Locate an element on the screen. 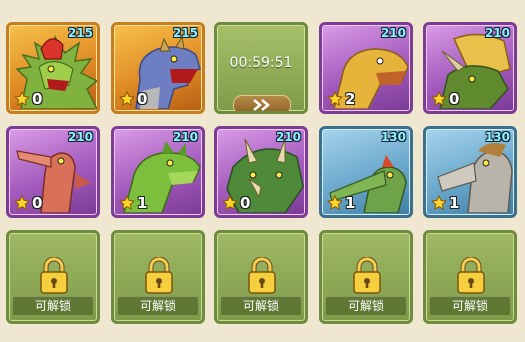 The width and height of the screenshot is (525, 342). dino-slot-triceratops: 210 0 is located at coordinates (261, 172).